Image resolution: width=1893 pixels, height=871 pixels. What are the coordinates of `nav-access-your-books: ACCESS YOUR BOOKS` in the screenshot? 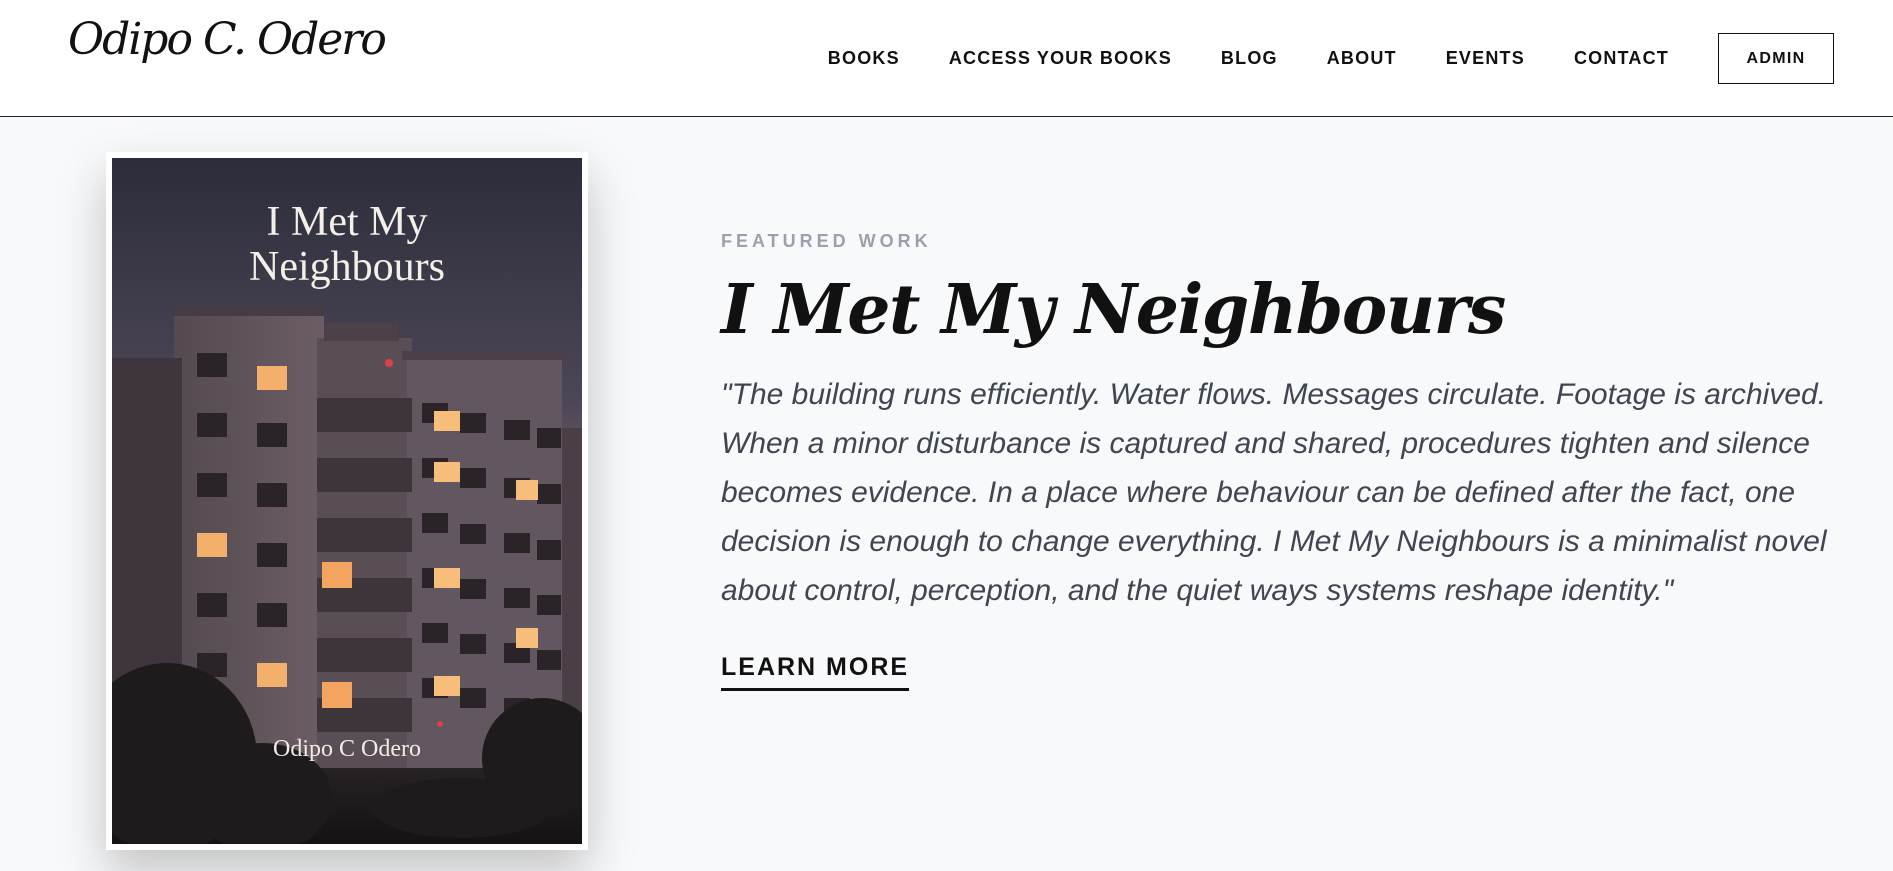 It's located at (1060, 58).